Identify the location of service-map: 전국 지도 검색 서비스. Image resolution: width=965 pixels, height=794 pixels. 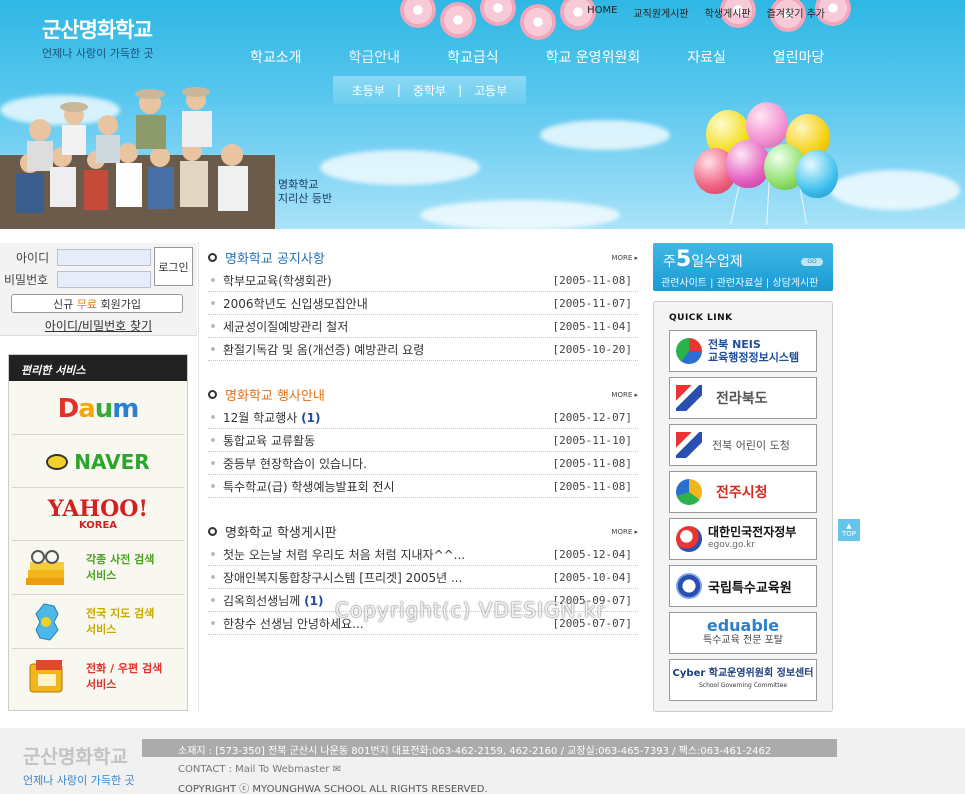
(98, 622).